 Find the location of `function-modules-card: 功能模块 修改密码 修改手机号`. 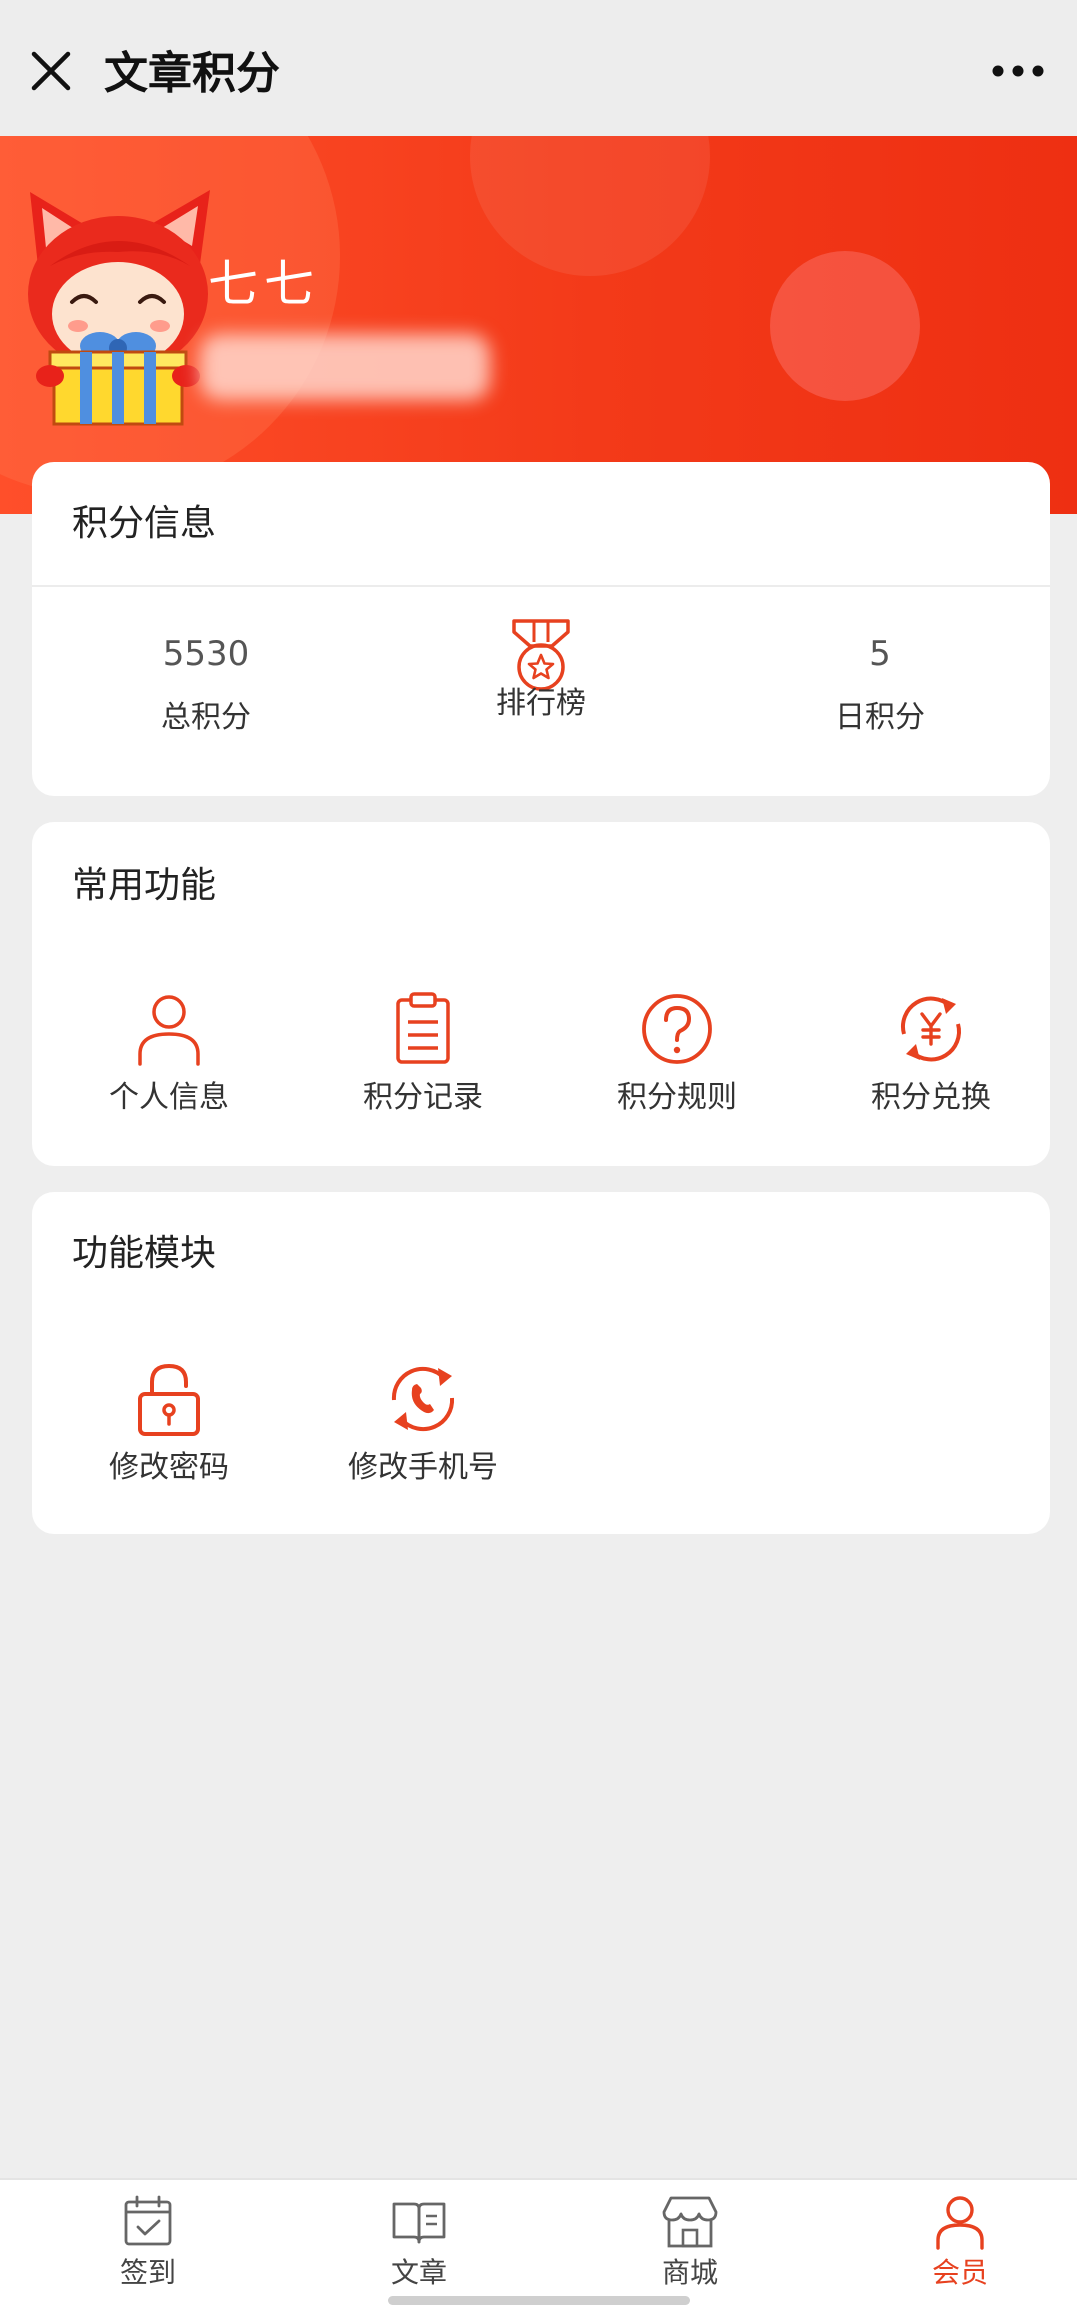

function-modules-card: 功能模块 修改密码 修改手机号 is located at coordinates (541, 1363).